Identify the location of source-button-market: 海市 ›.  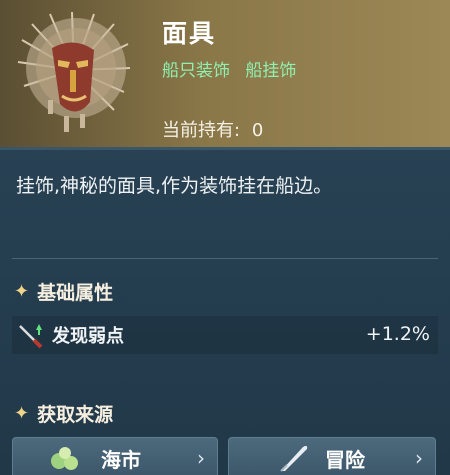
(115, 456).